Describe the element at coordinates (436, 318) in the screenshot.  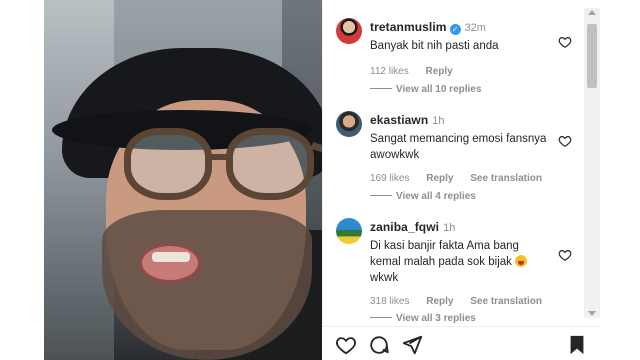
I see `view-replies-text: View all 3 replies` at that location.